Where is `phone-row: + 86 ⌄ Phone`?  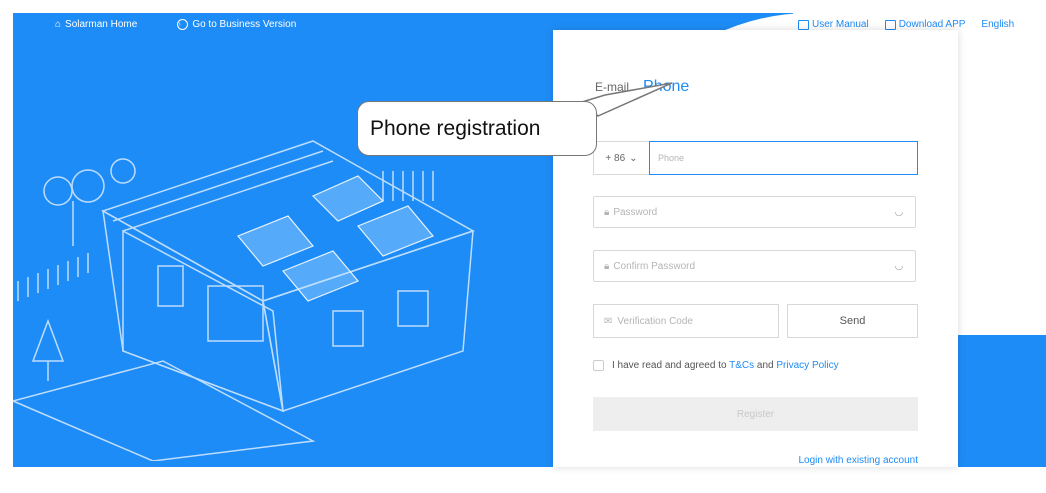 phone-row: + 86 ⌄ Phone is located at coordinates (755, 158).